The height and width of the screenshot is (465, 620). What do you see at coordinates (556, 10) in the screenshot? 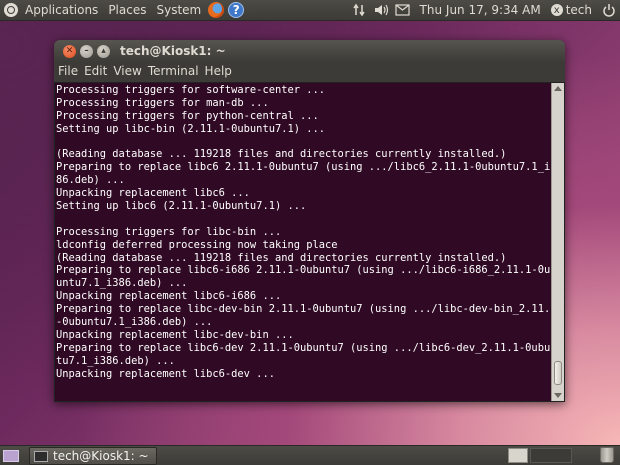
I see `user-status-icon: x` at bounding box center [556, 10].